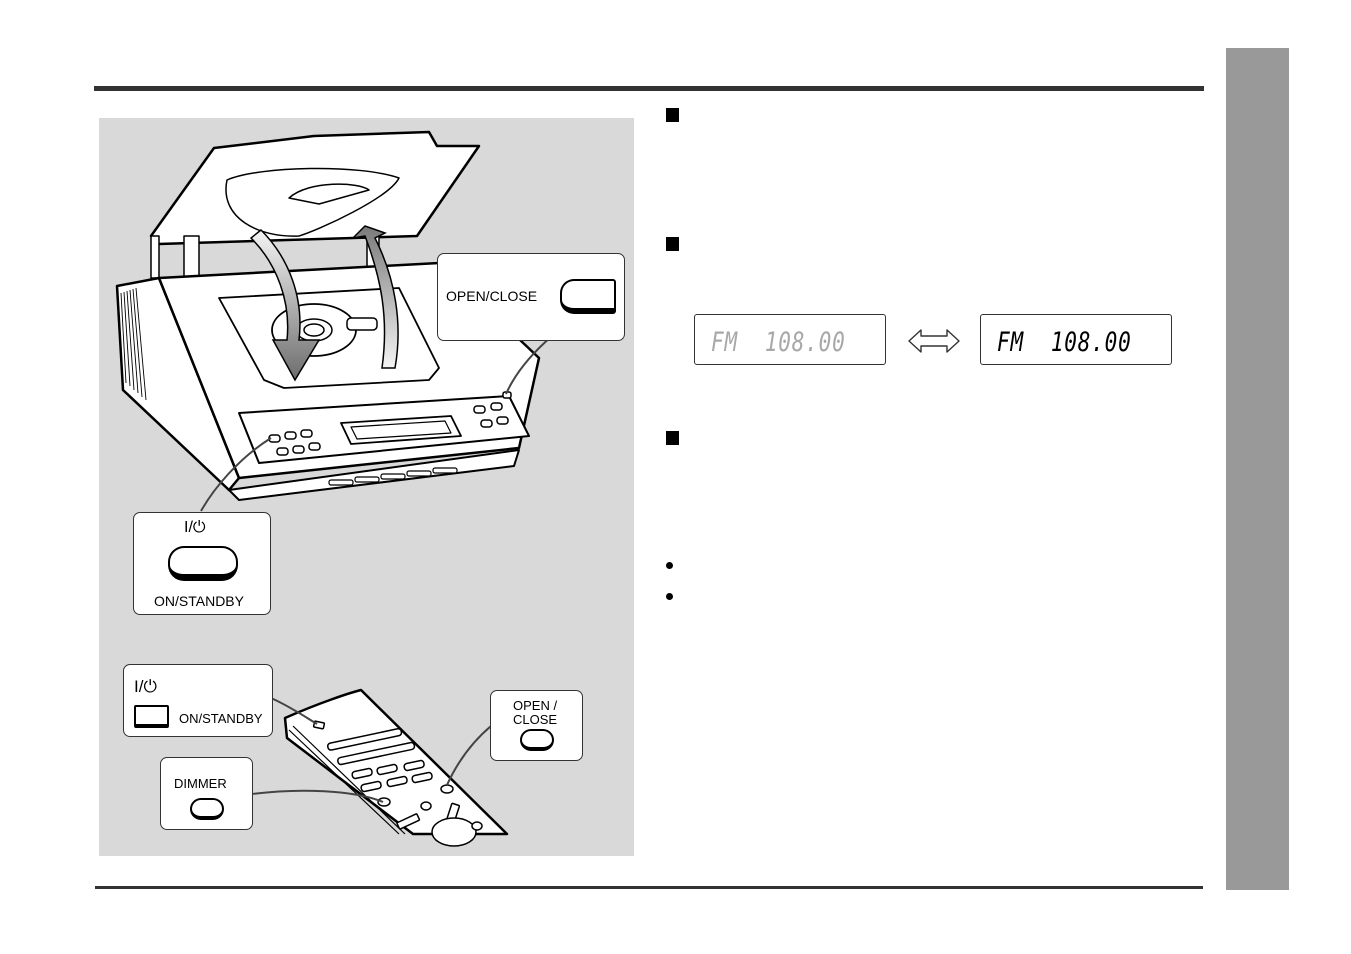  Describe the element at coordinates (588, 296) in the screenshot. I see `open-close-button` at that location.